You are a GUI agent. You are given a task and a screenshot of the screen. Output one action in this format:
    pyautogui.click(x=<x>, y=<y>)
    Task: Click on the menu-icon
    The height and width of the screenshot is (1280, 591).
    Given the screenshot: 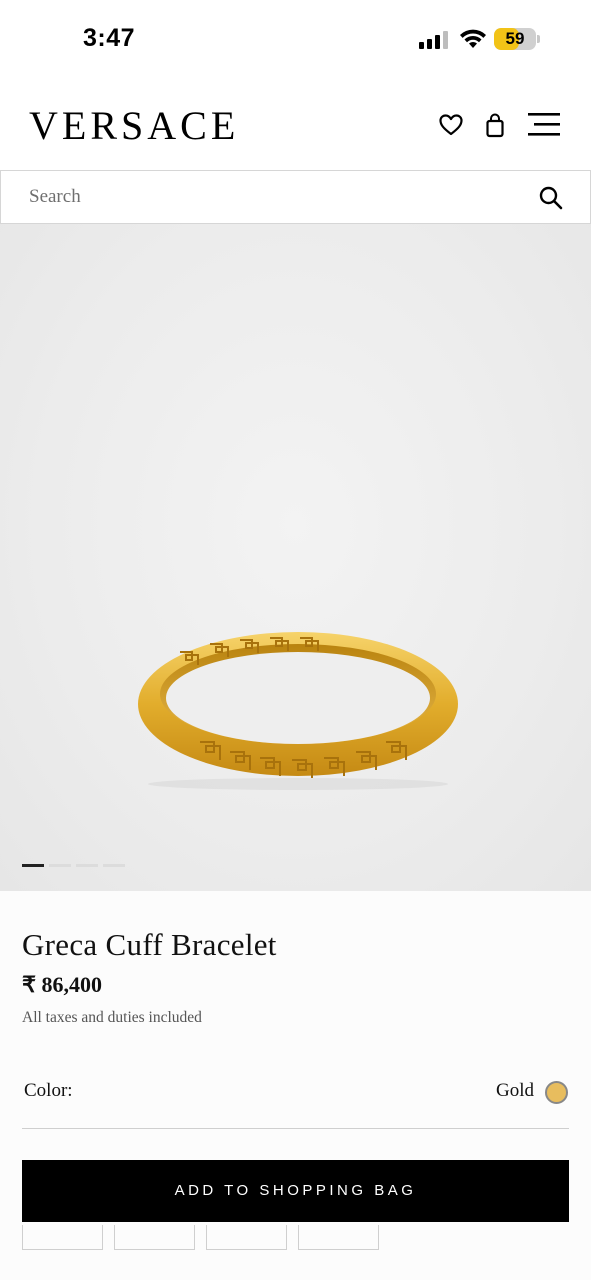 What is the action you would take?
    pyautogui.click(x=544, y=124)
    